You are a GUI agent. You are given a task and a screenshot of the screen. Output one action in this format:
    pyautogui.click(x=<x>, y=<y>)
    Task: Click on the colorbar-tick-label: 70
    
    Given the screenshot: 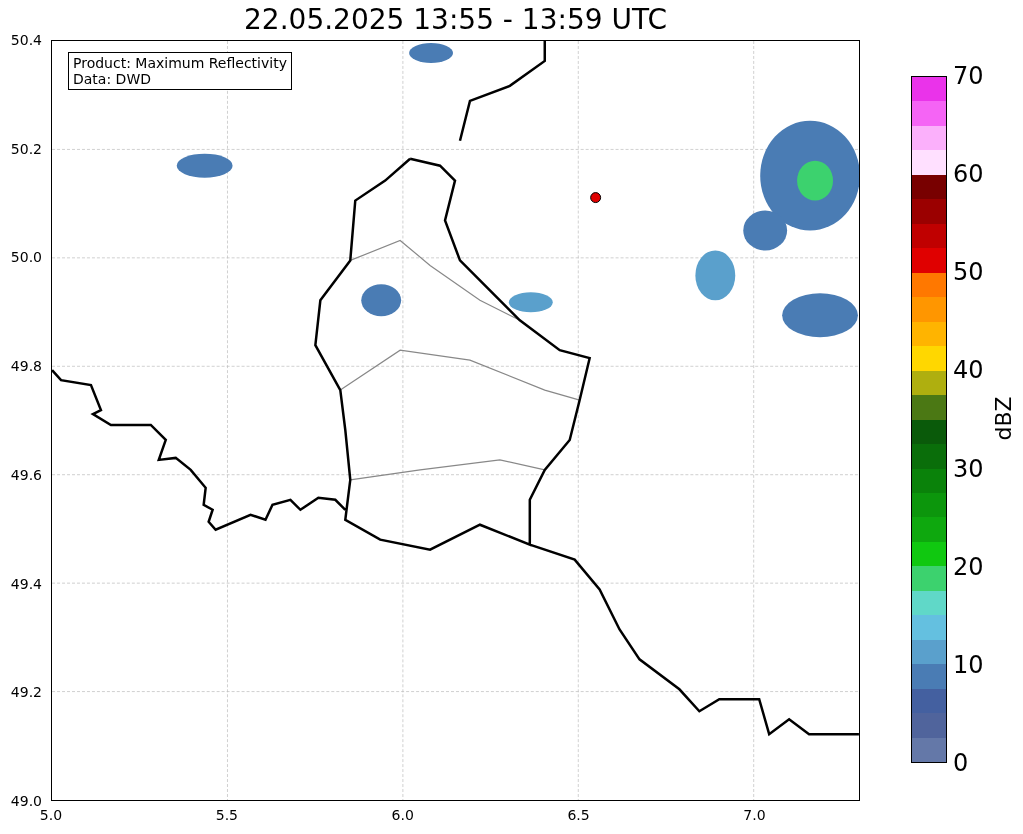 What is the action you would take?
    pyautogui.click(x=968, y=76)
    